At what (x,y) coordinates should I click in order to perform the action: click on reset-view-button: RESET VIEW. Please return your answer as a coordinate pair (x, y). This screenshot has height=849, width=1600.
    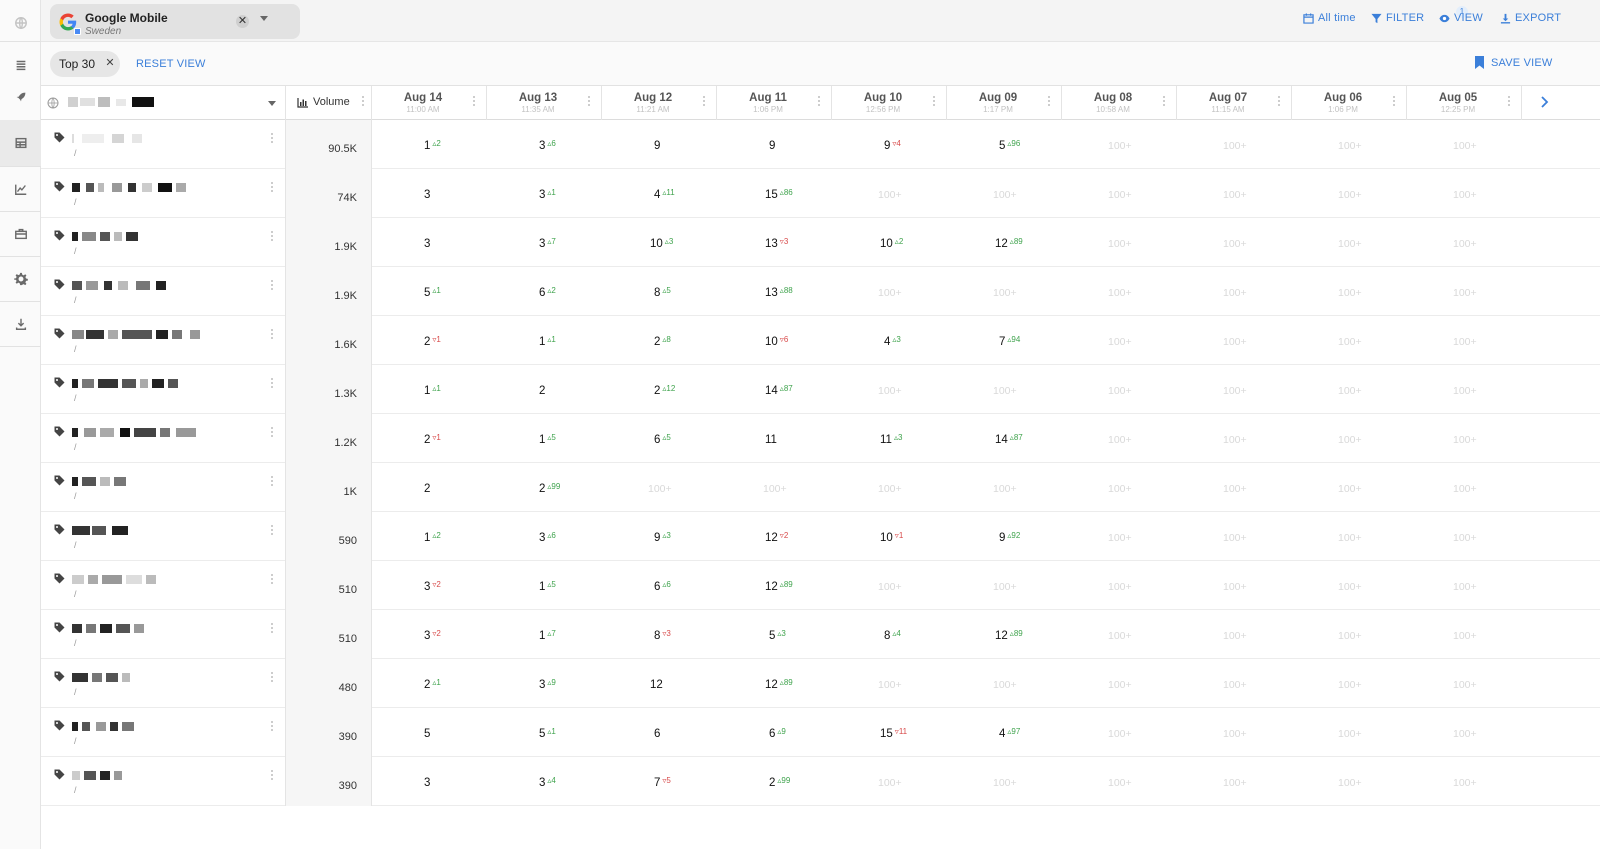
    Looking at the image, I should click on (171, 64).